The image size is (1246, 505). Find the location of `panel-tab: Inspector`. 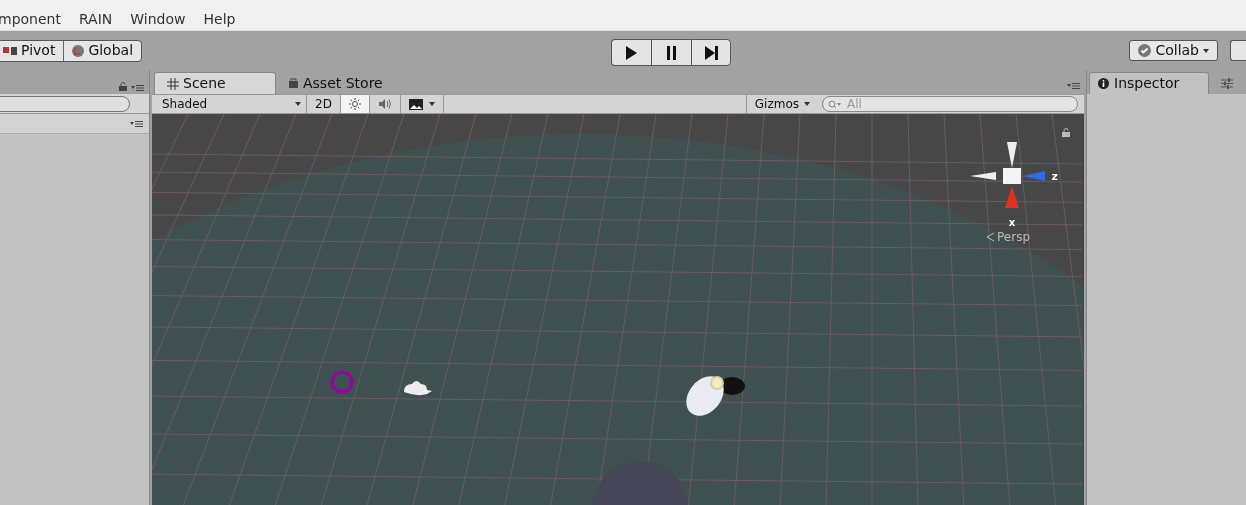

panel-tab: Inspector is located at coordinates (1149, 83).